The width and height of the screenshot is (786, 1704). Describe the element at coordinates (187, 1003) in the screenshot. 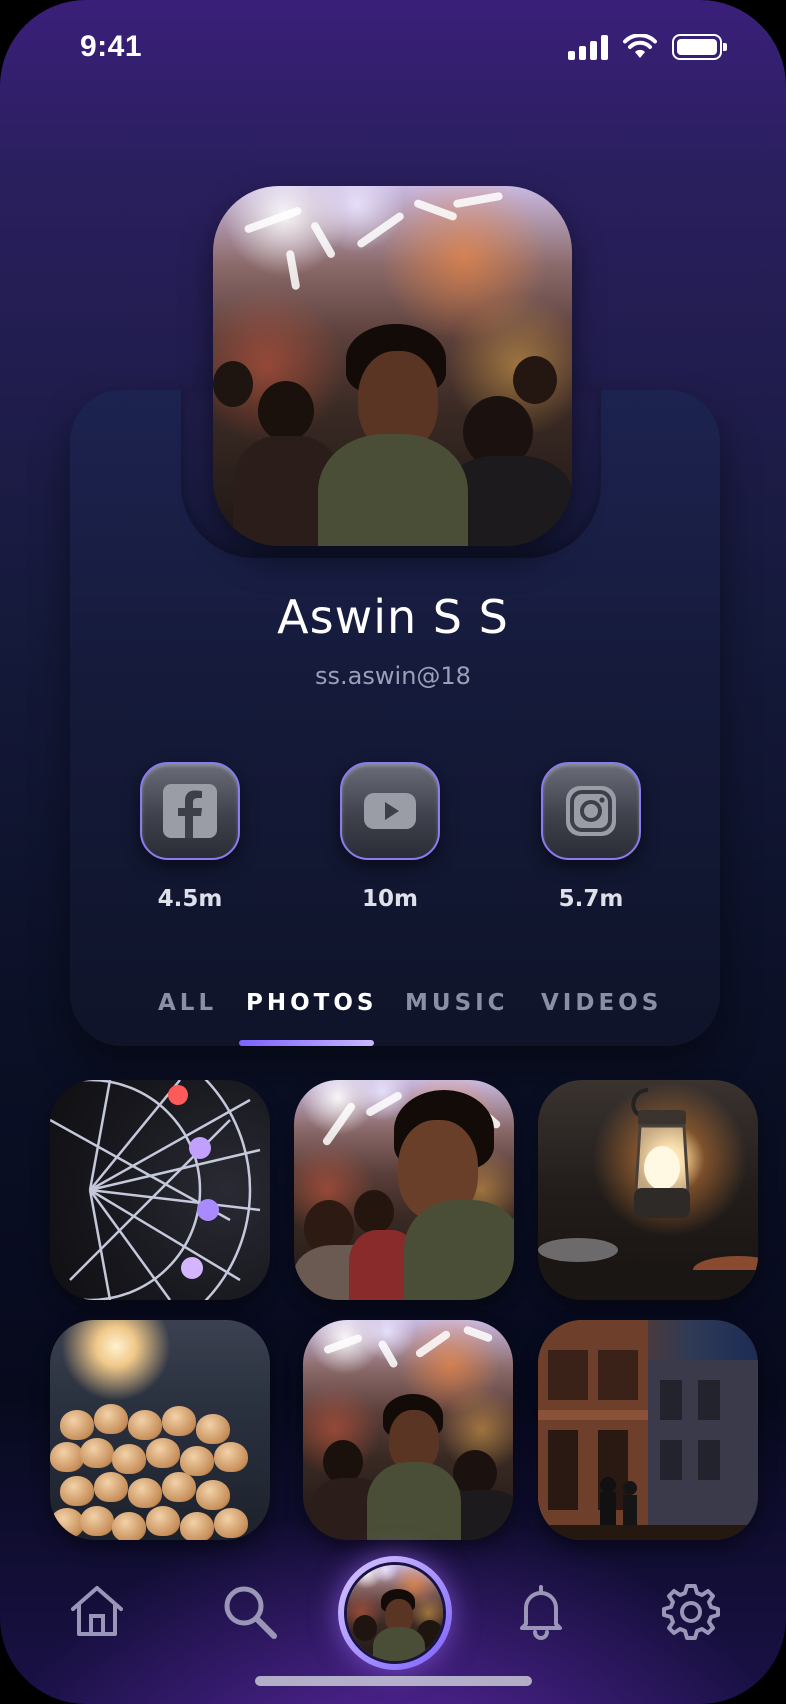

I see `tab-all: ALL` at that location.